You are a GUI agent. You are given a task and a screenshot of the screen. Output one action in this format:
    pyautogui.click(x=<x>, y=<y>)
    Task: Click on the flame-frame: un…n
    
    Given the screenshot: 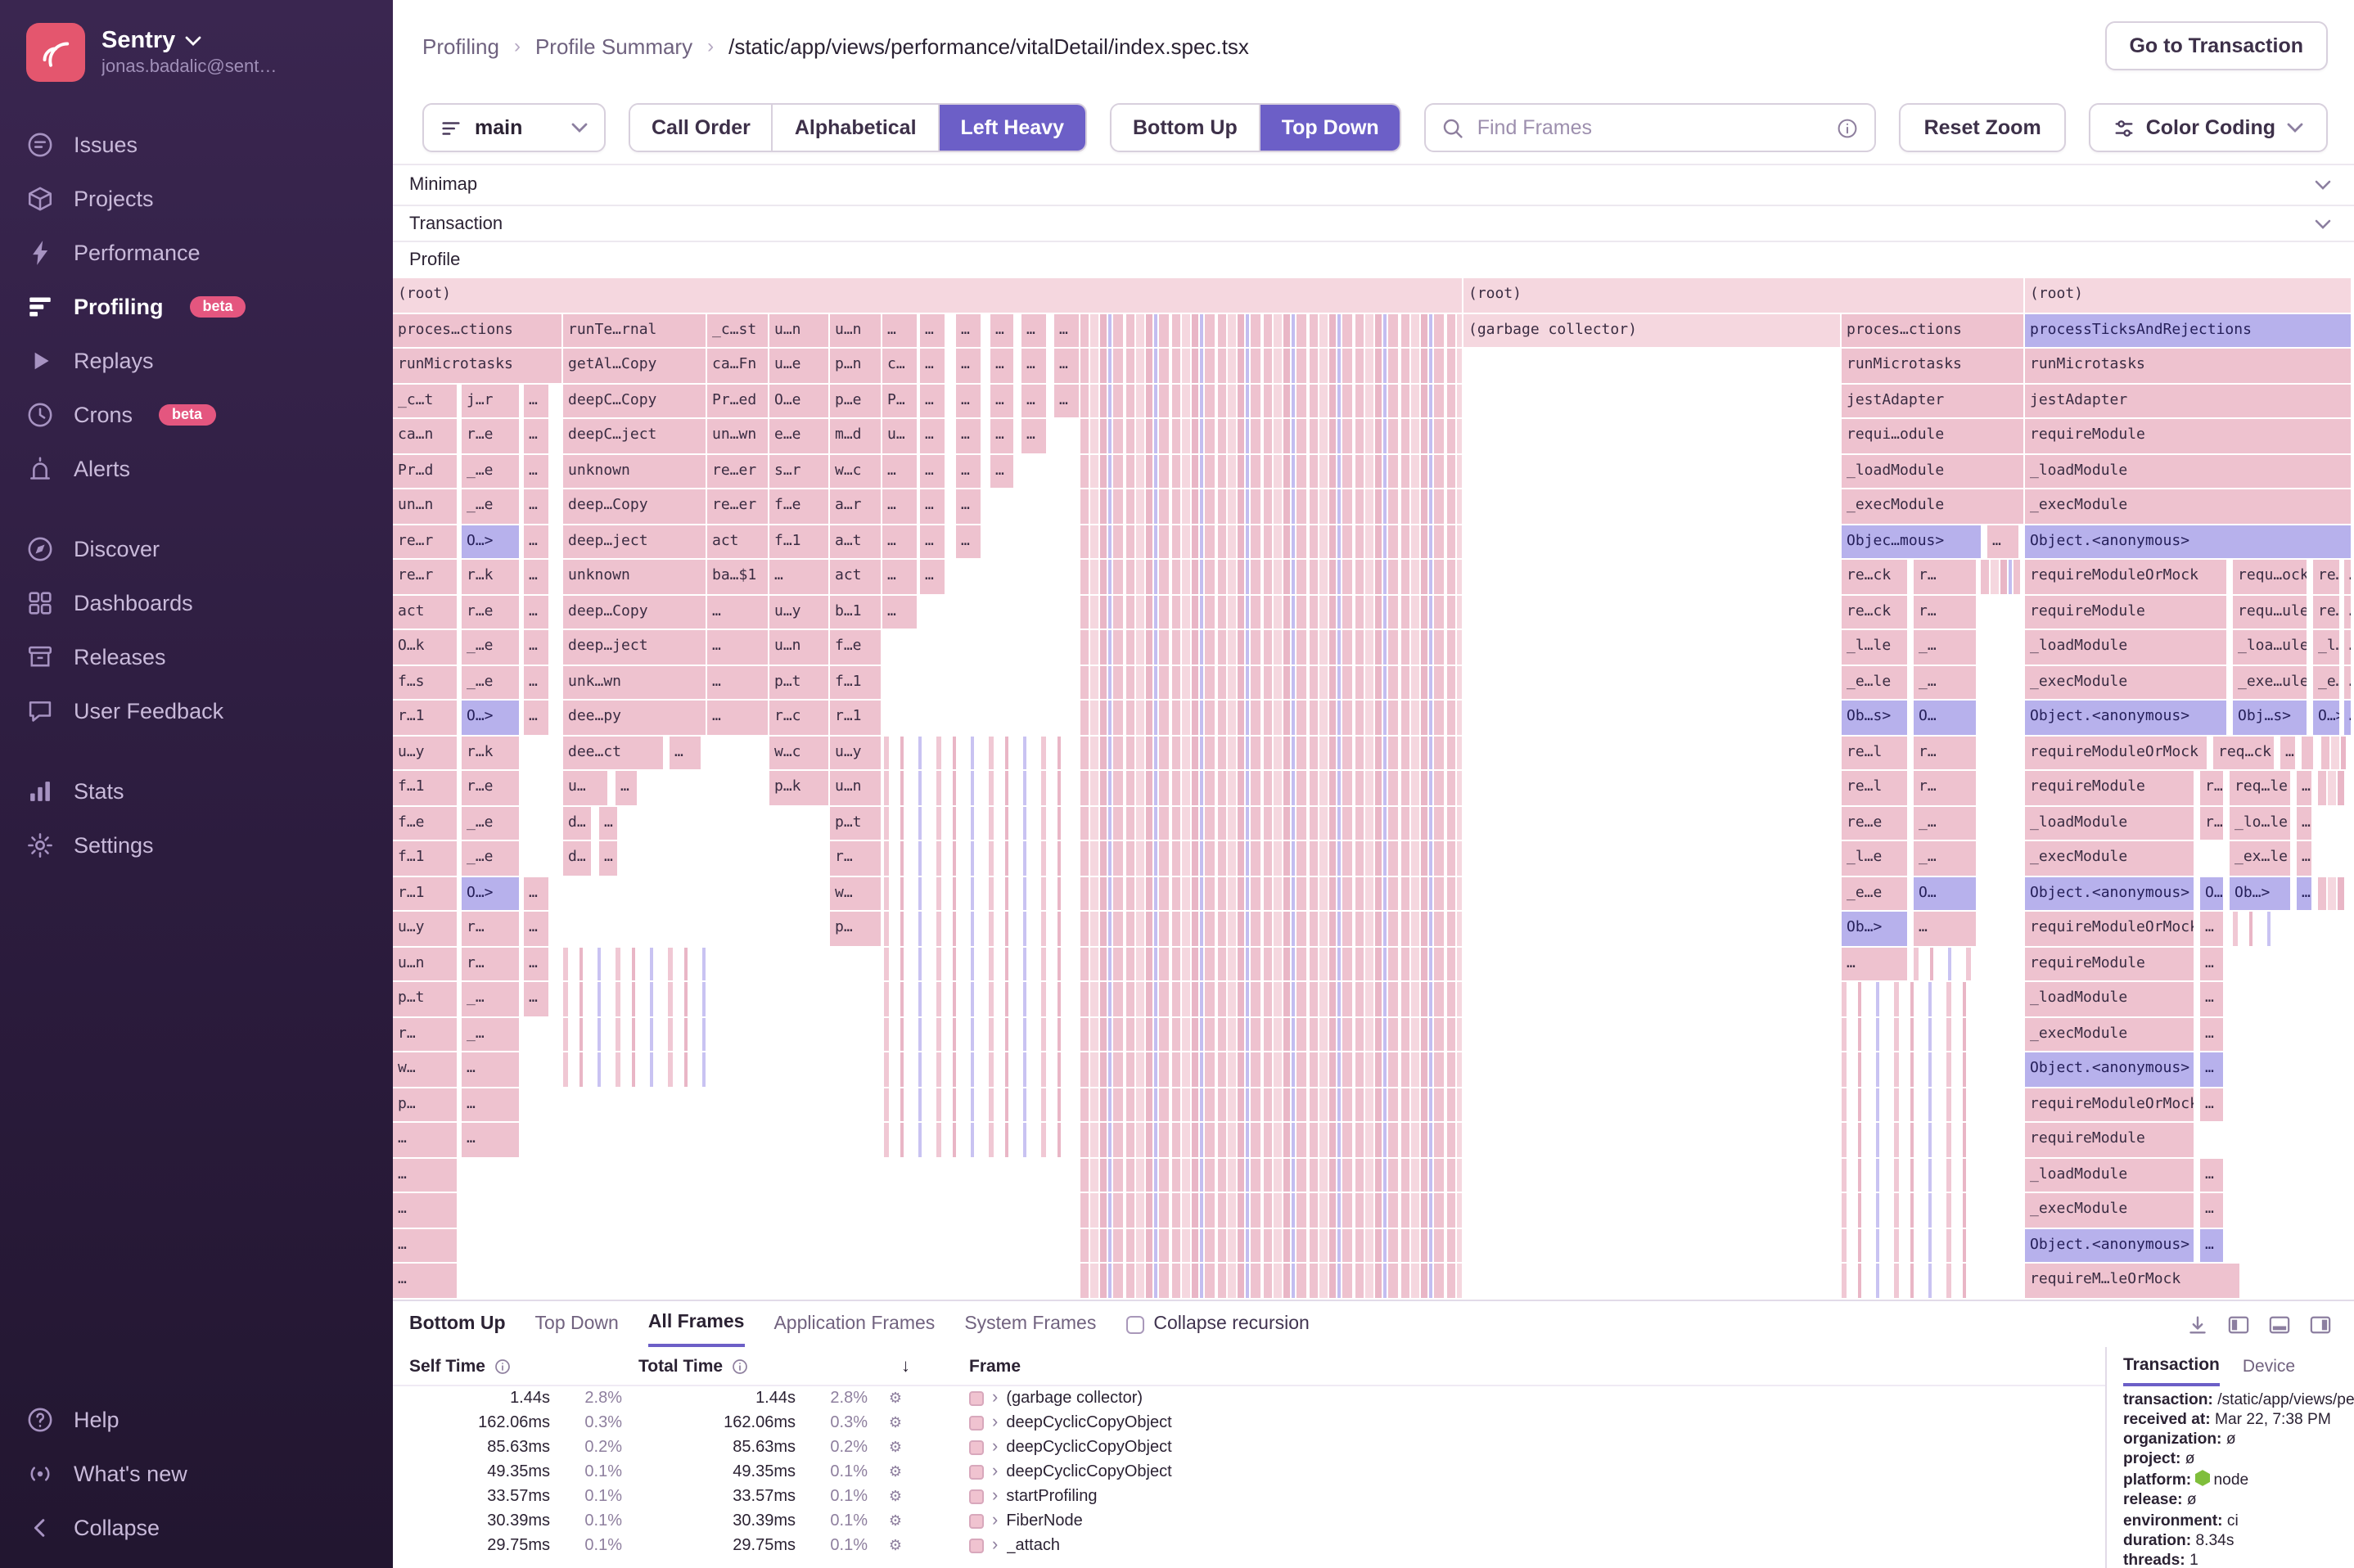 What is the action you would take?
    pyautogui.click(x=425, y=506)
    